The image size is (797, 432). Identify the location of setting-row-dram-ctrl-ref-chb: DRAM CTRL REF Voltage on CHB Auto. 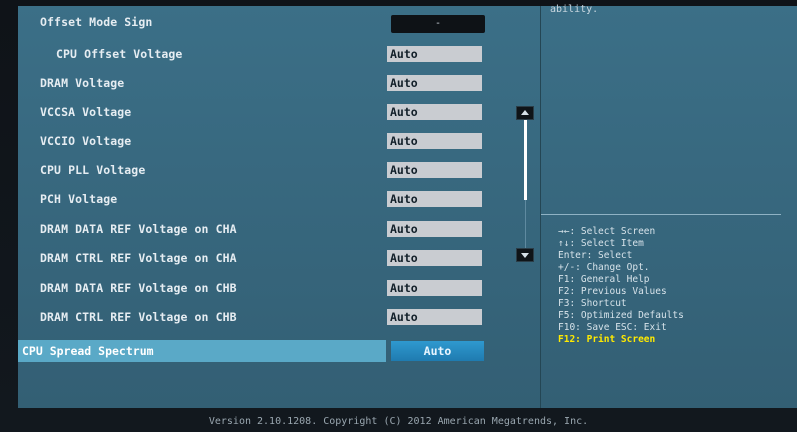
(253, 318).